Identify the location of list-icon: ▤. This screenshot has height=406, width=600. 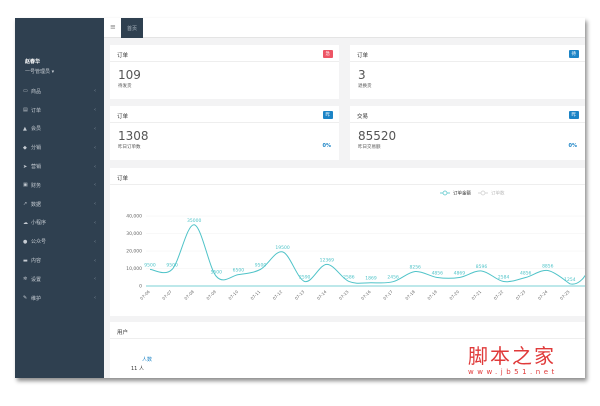
(25, 110).